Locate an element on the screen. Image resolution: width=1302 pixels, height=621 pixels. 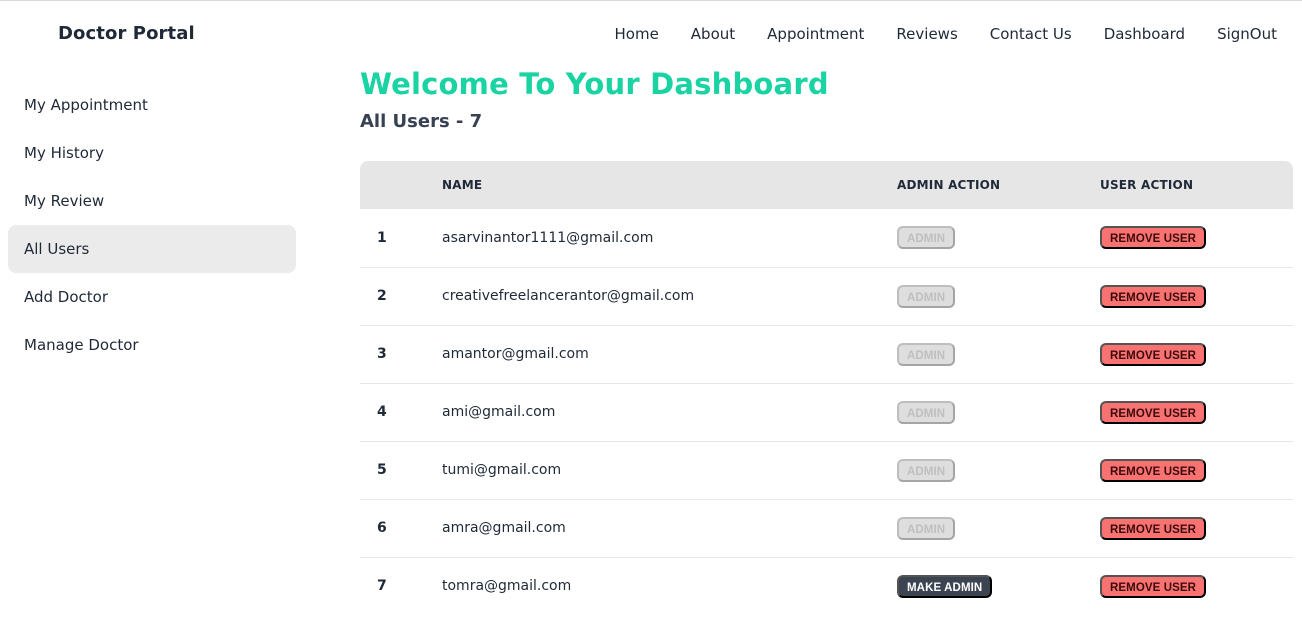
nav-dashboard: Dashboard is located at coordinates (1144, 34).